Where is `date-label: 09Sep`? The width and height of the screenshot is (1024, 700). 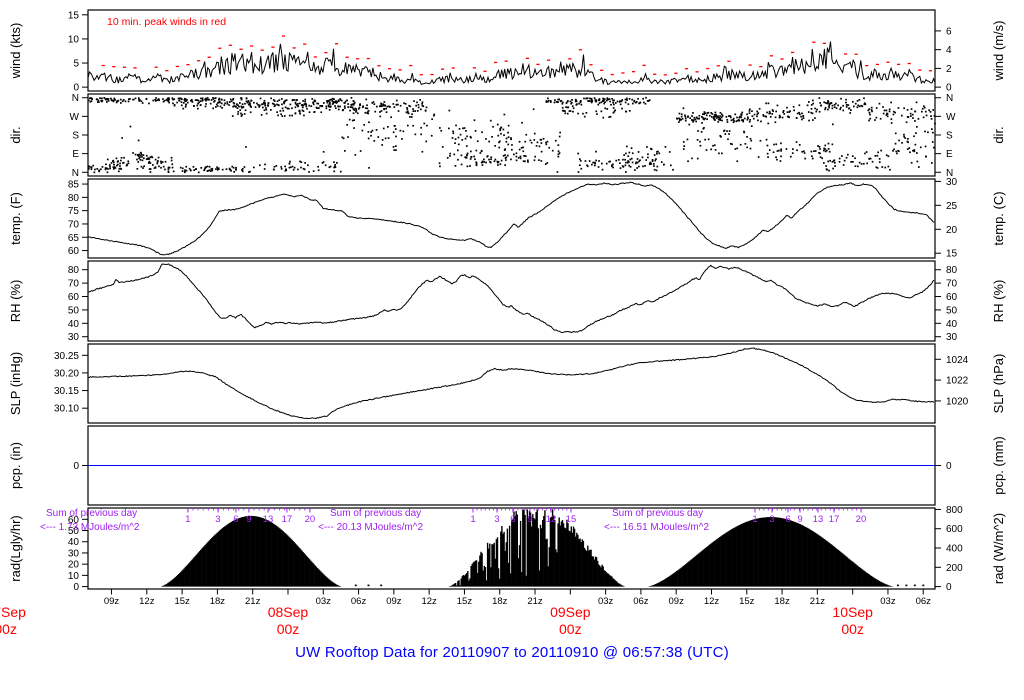
date-label: 09Sep is located at coordinates (570, 612).